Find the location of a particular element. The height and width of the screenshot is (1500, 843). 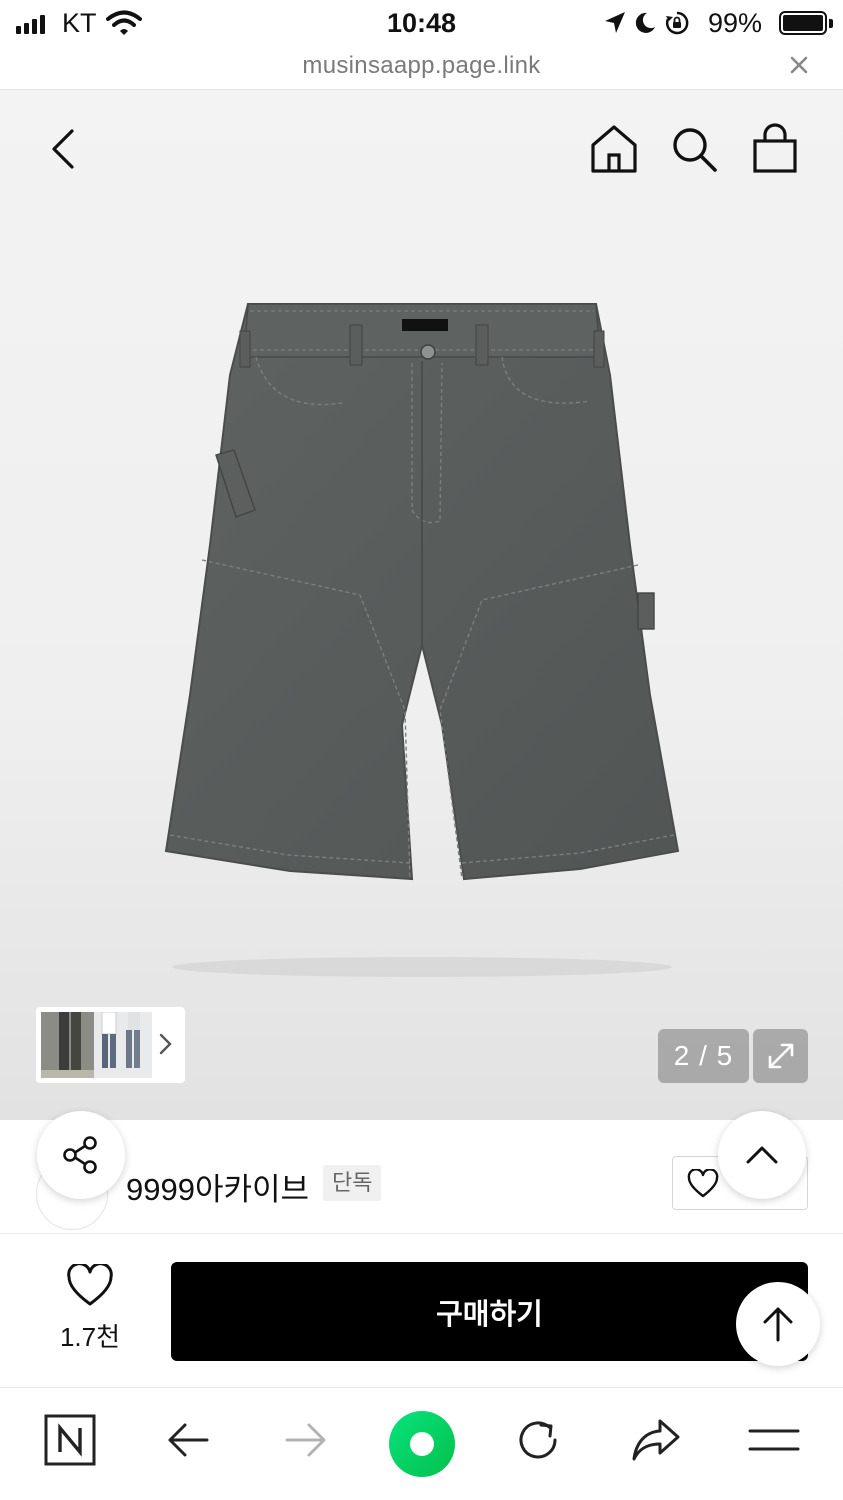

purchase-bar: 1.7천 구매하기 is located at coordinates (421, 1311).